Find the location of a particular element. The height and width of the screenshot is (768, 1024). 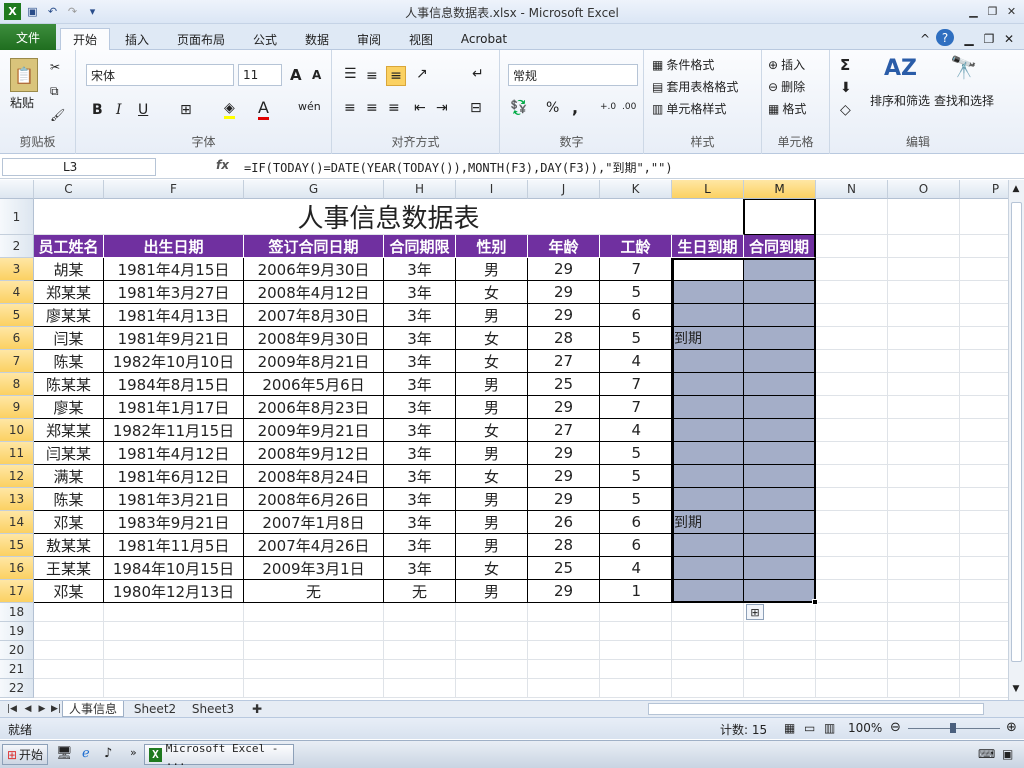

name-box: L3 is located at coordinates (79, 167).